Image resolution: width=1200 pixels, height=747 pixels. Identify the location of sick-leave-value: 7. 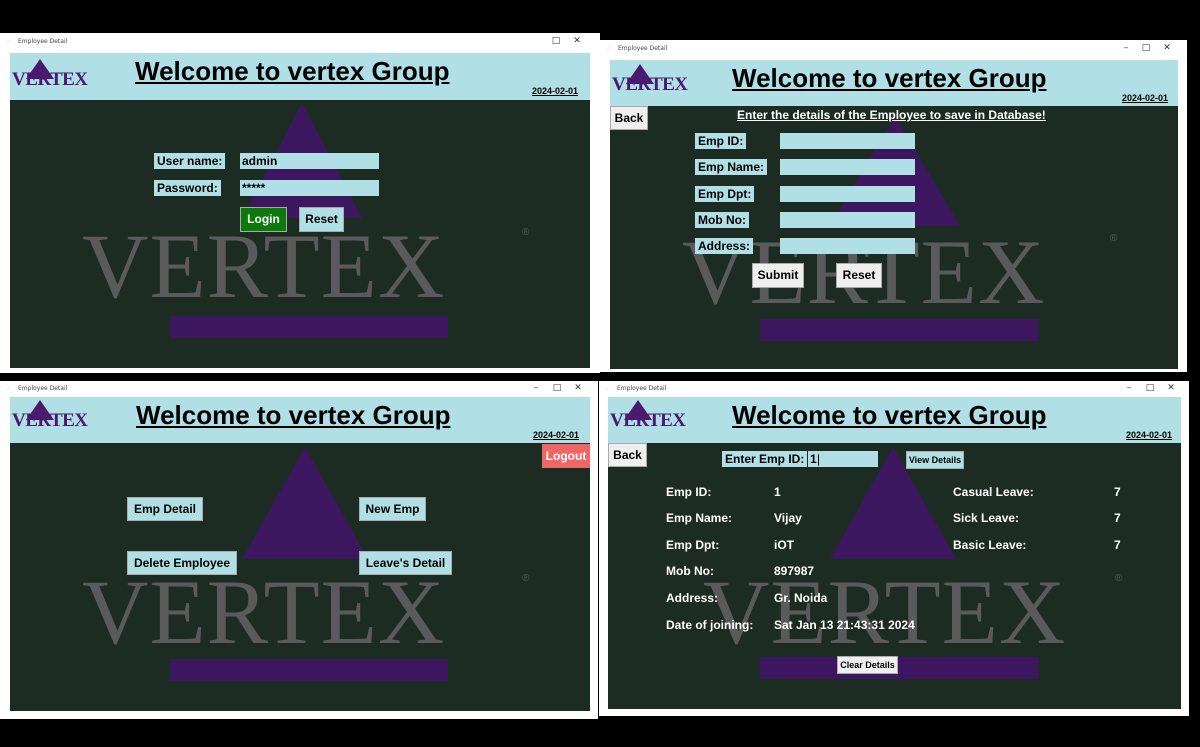
(1117, 518).